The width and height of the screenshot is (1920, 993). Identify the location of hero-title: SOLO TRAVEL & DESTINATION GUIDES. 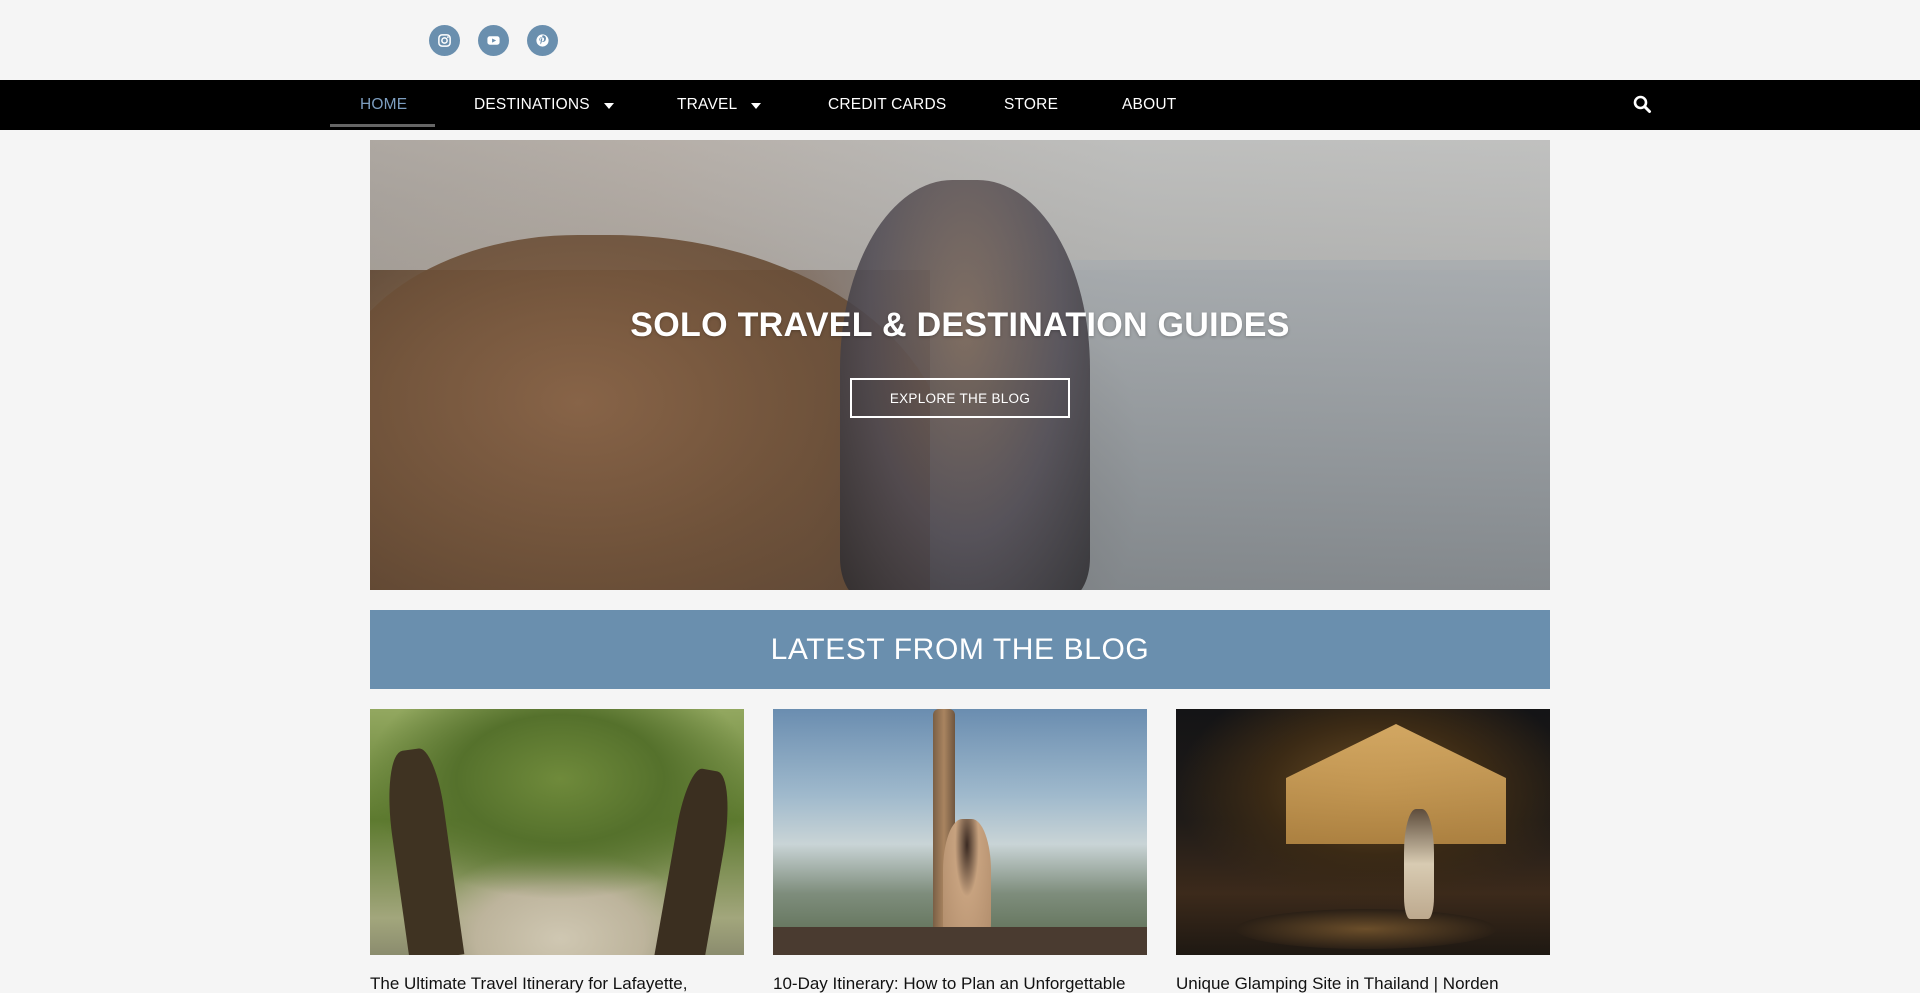
(960, 325).